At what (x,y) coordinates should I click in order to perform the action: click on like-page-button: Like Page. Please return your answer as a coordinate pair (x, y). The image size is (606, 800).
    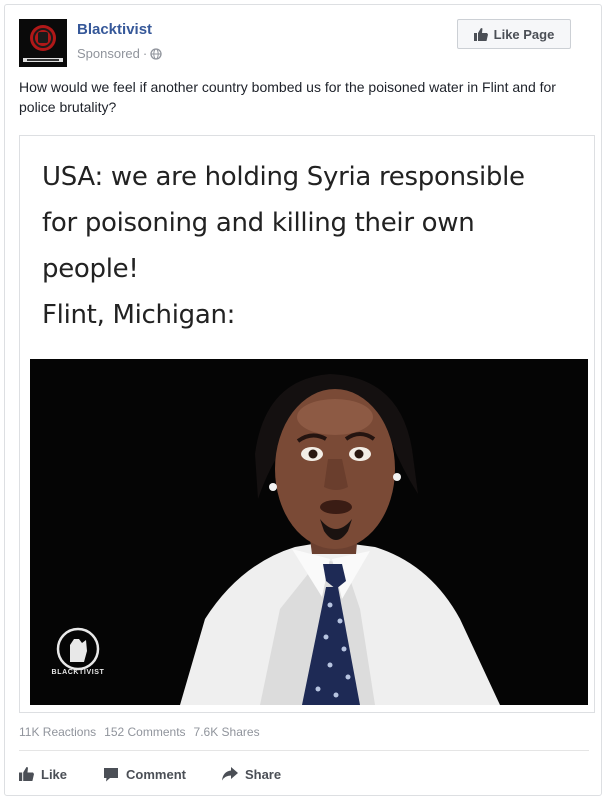
    Looking at the image, I should click on (514, 34).